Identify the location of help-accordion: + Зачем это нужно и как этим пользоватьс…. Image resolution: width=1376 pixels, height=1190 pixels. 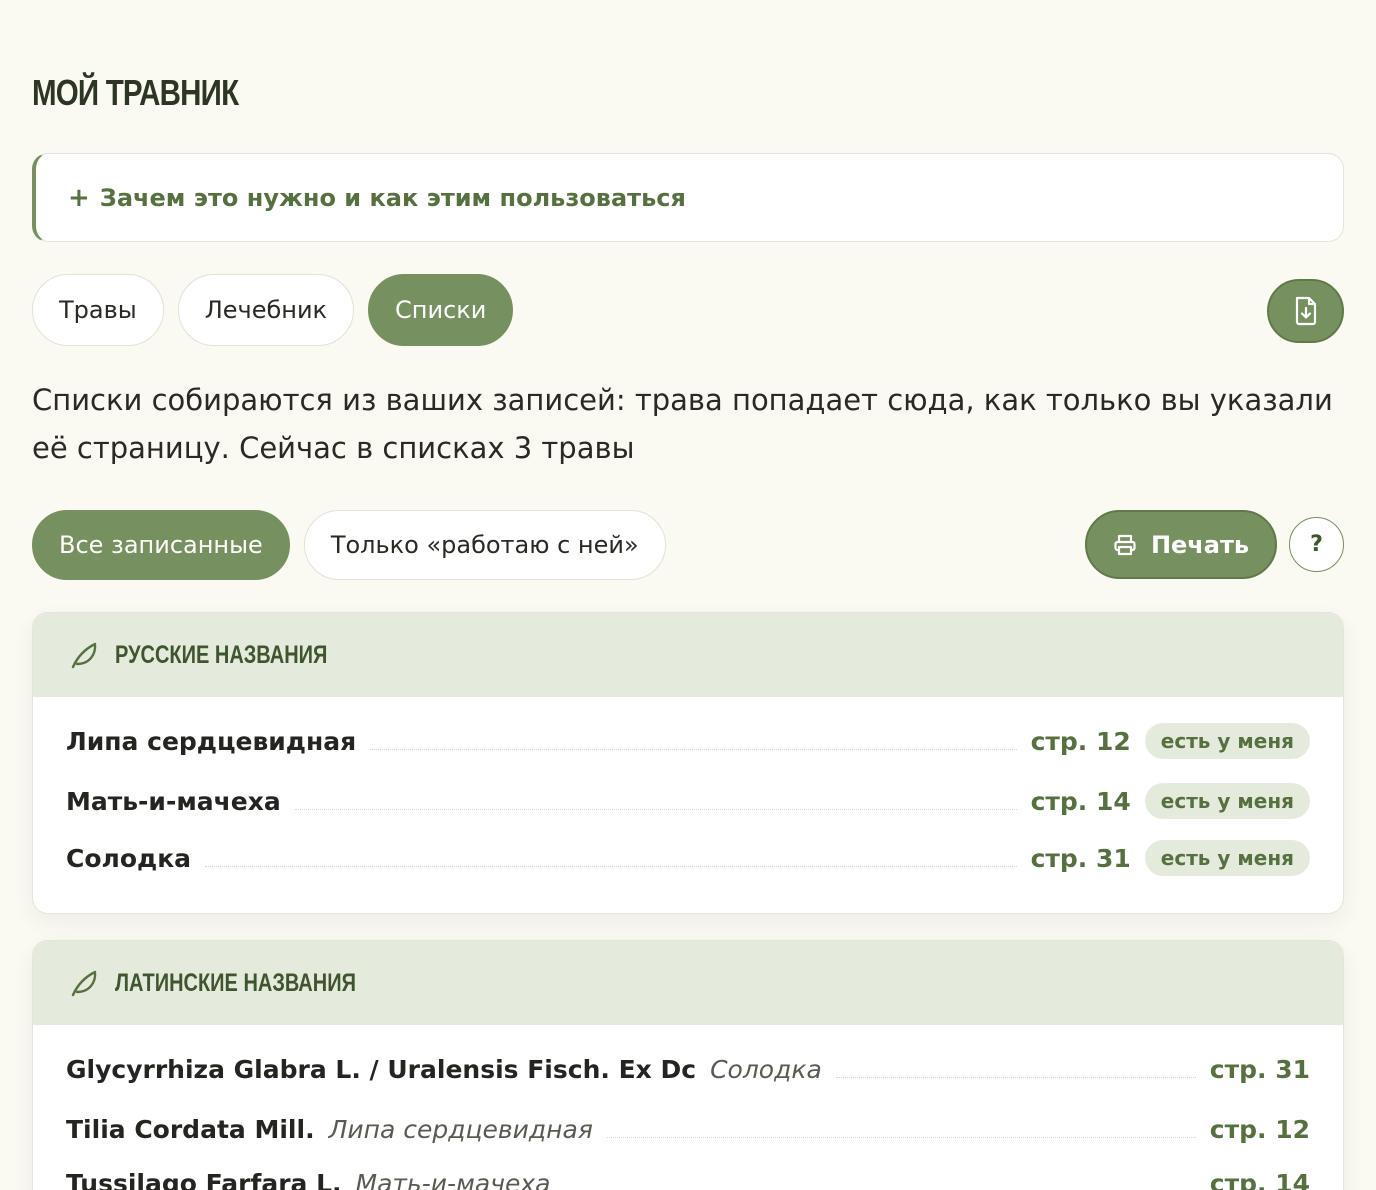
(688, 197).